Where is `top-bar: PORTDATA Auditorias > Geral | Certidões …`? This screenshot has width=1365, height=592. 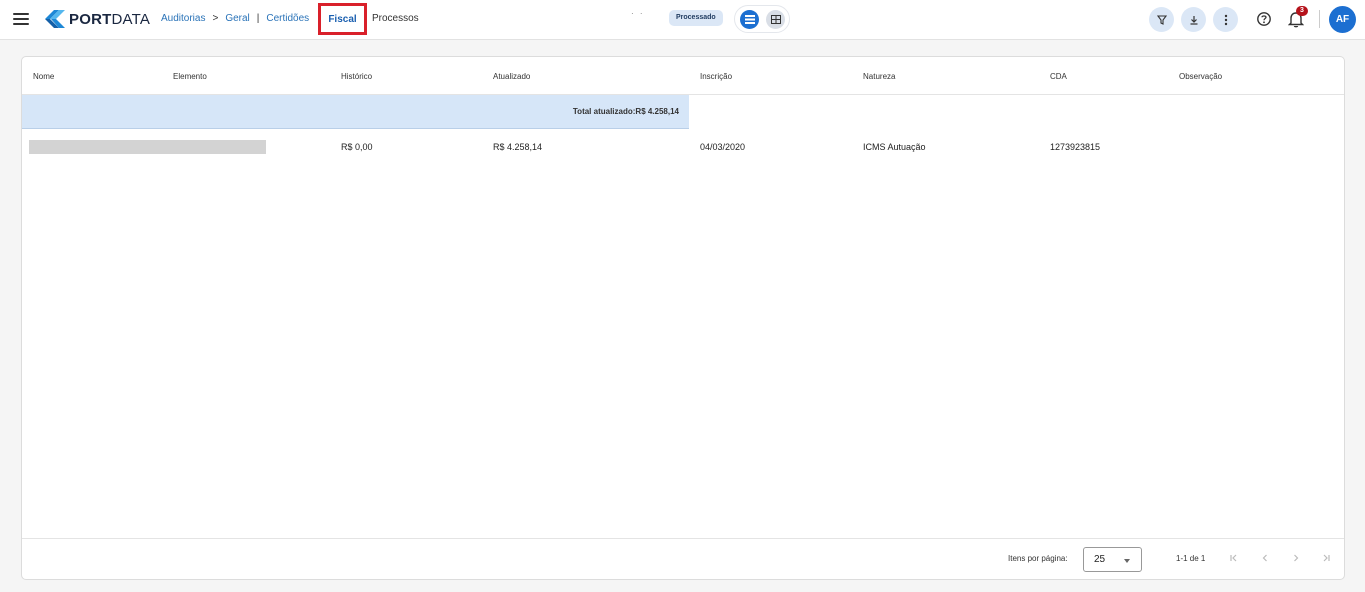 top-bar: PORTDATA Auditorias > Geral | Certidões … is located at coordinates (682, 20).